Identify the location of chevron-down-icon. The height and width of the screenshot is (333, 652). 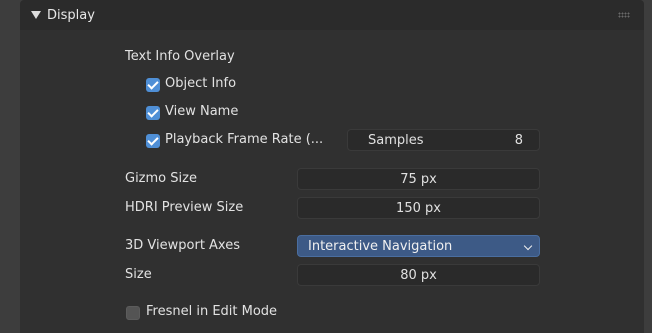
(528, 246).